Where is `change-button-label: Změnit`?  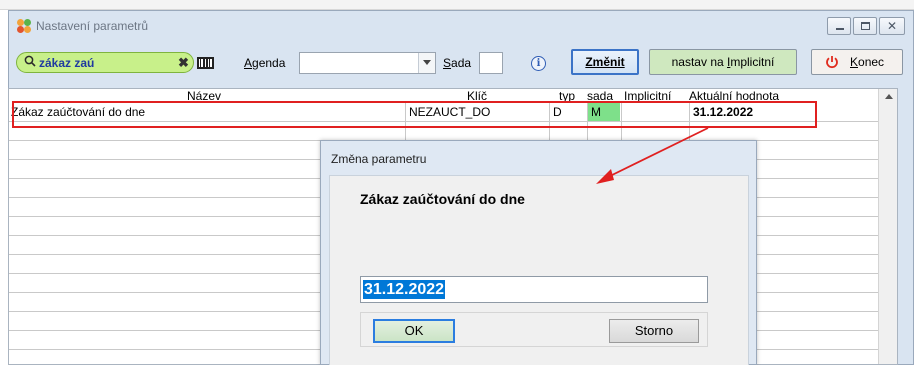 change-button-label: Změnit is located at coordinates (605, 62).